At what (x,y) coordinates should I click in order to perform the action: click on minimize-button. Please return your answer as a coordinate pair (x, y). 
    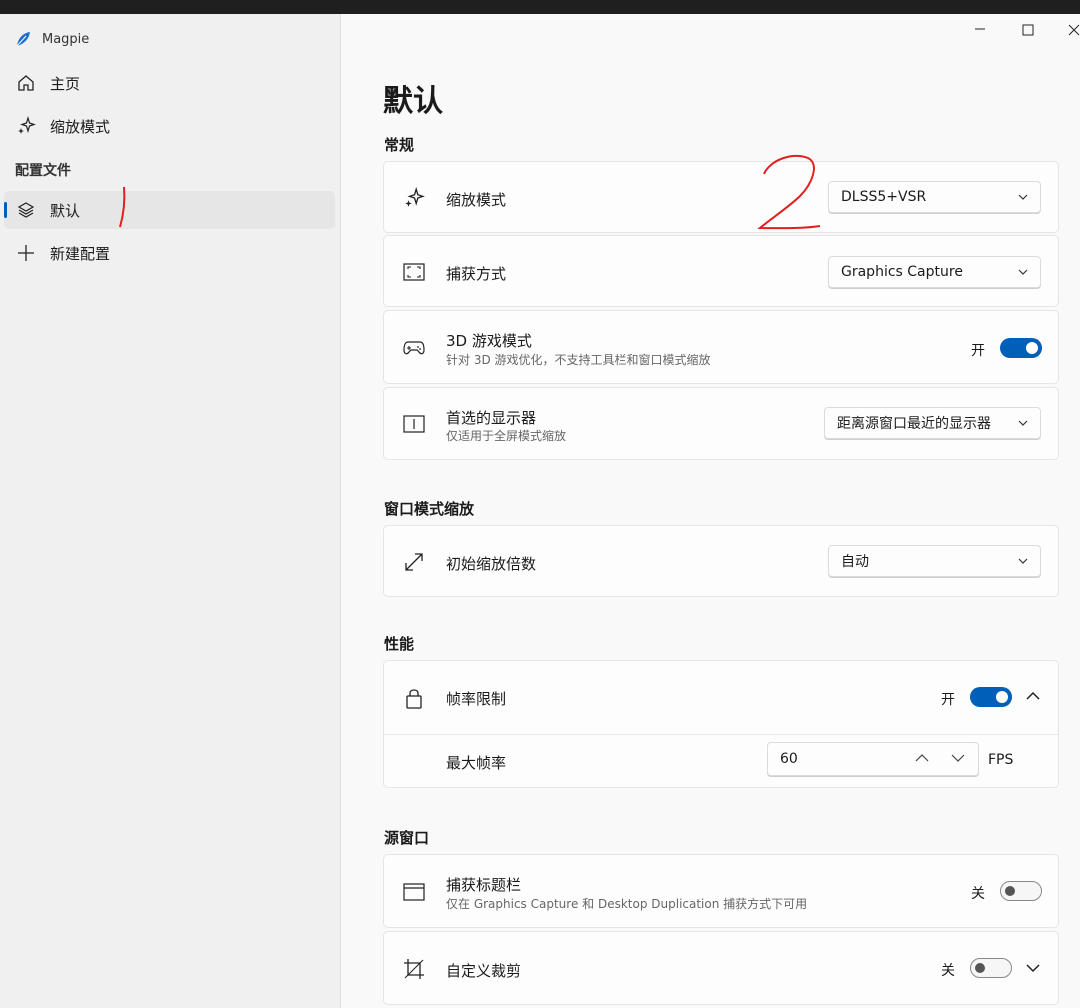
    Looking at the image, I should click on (980, 26).